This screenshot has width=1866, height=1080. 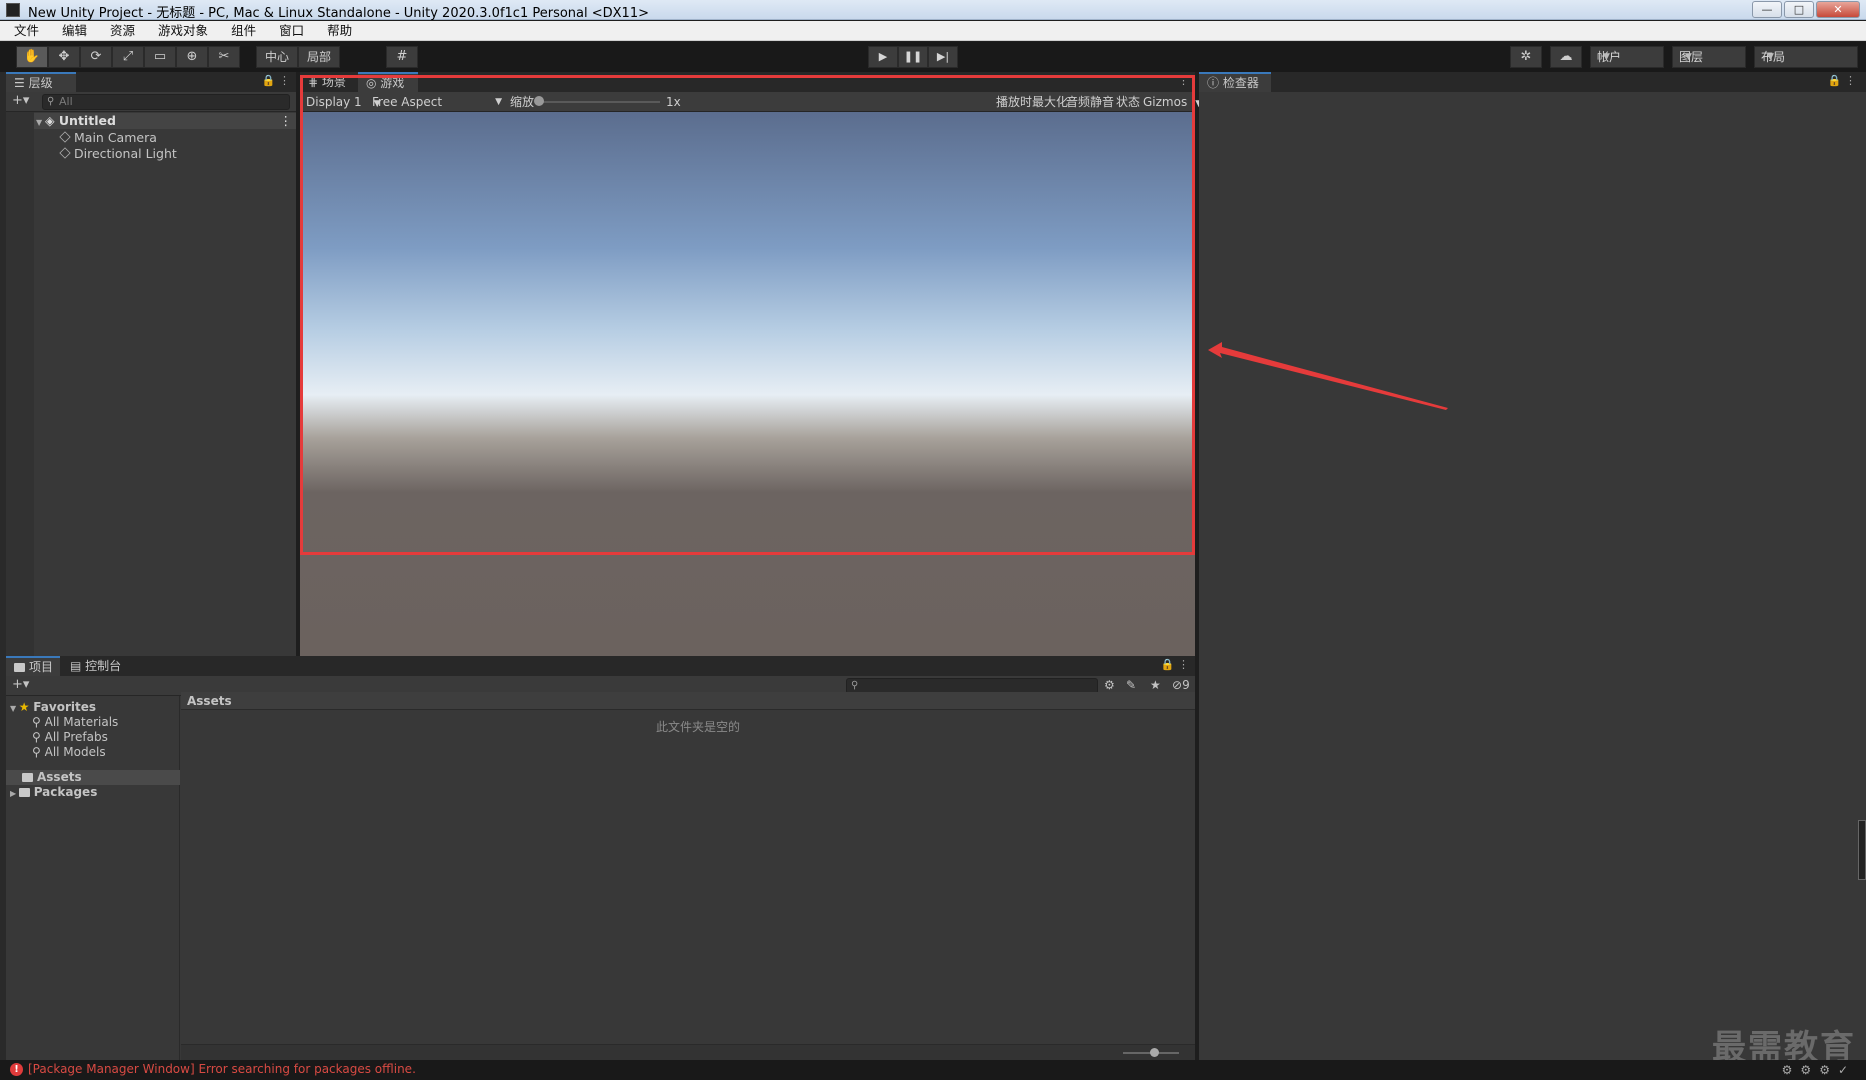 What do you see at coordinates (1165, 102) in the screenshot?
I see `gizmos-label: Gizmos` at bounding box center [1165, 102].